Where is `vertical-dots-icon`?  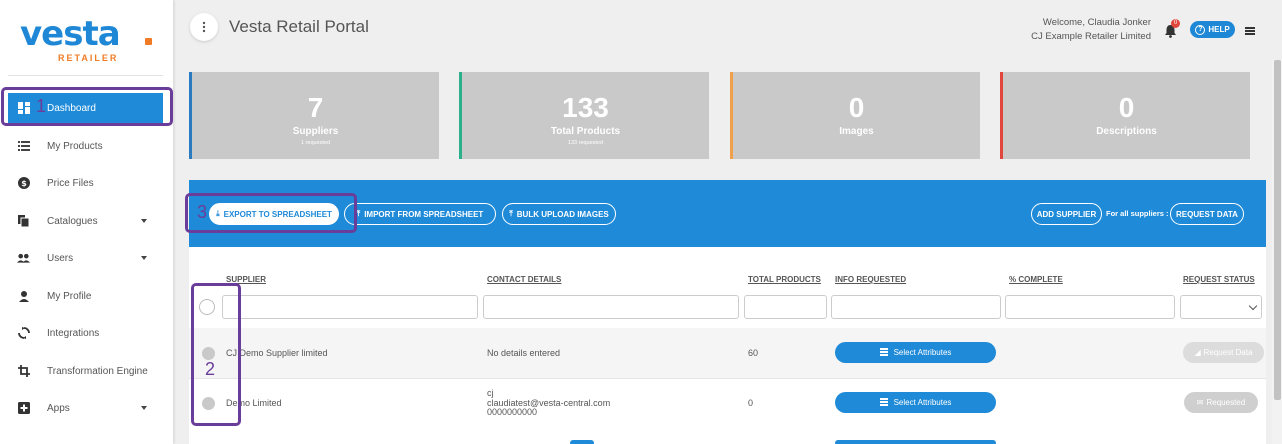 vertical-dots-icon is located at coordinates (204, 27).